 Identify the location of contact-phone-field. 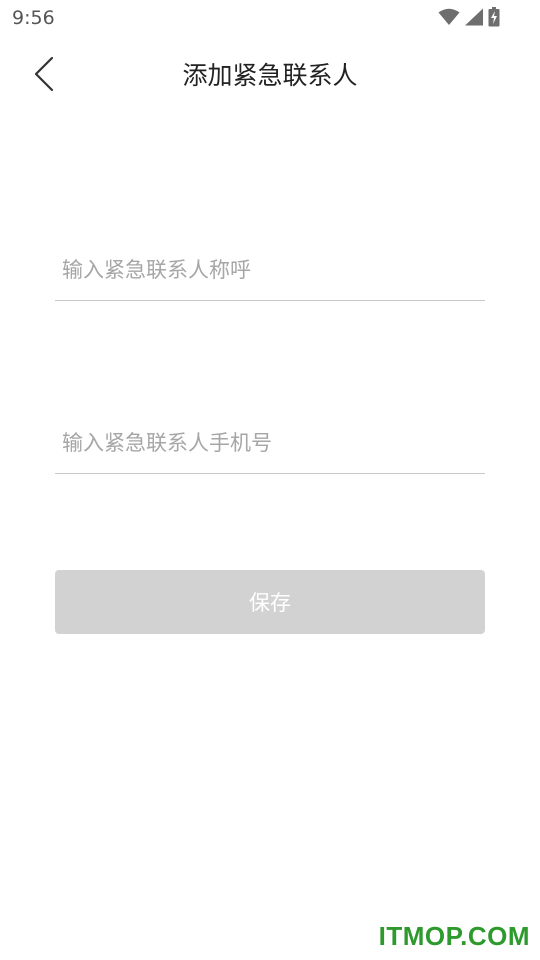
(270, 443).